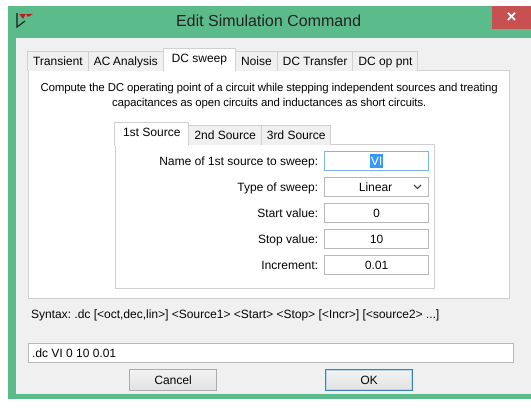 The width and height of the screenshot is (531, 410). I want to click on command-field: .dc VI 0 10 0.01, so click(271, 353).